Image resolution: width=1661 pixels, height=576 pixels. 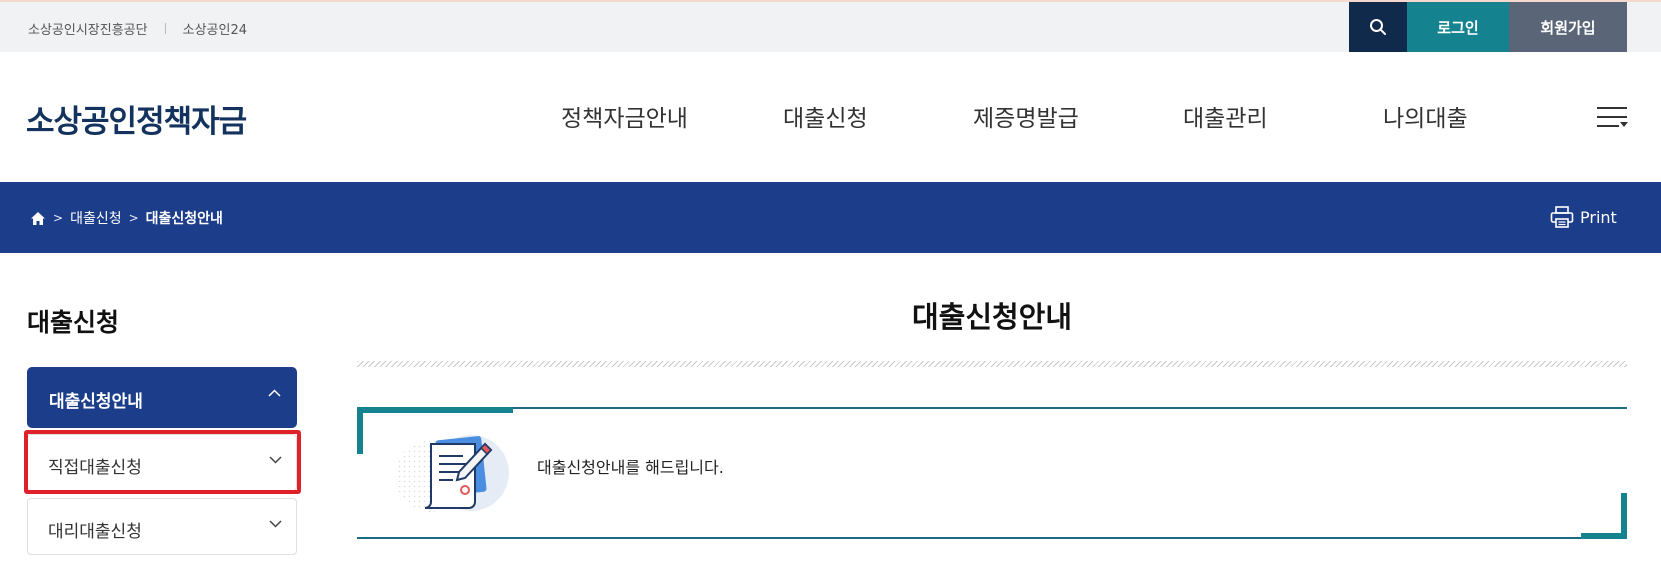 I want to click on print-button: Print, so click(x=1583, y=217).